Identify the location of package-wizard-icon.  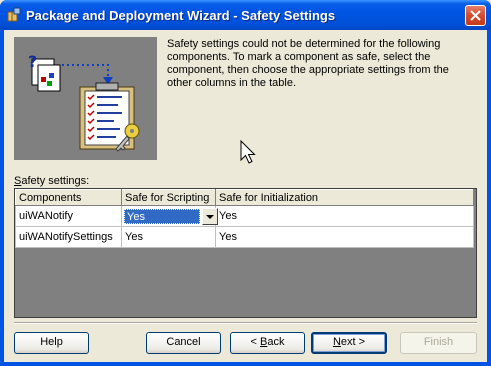
(14, 15).